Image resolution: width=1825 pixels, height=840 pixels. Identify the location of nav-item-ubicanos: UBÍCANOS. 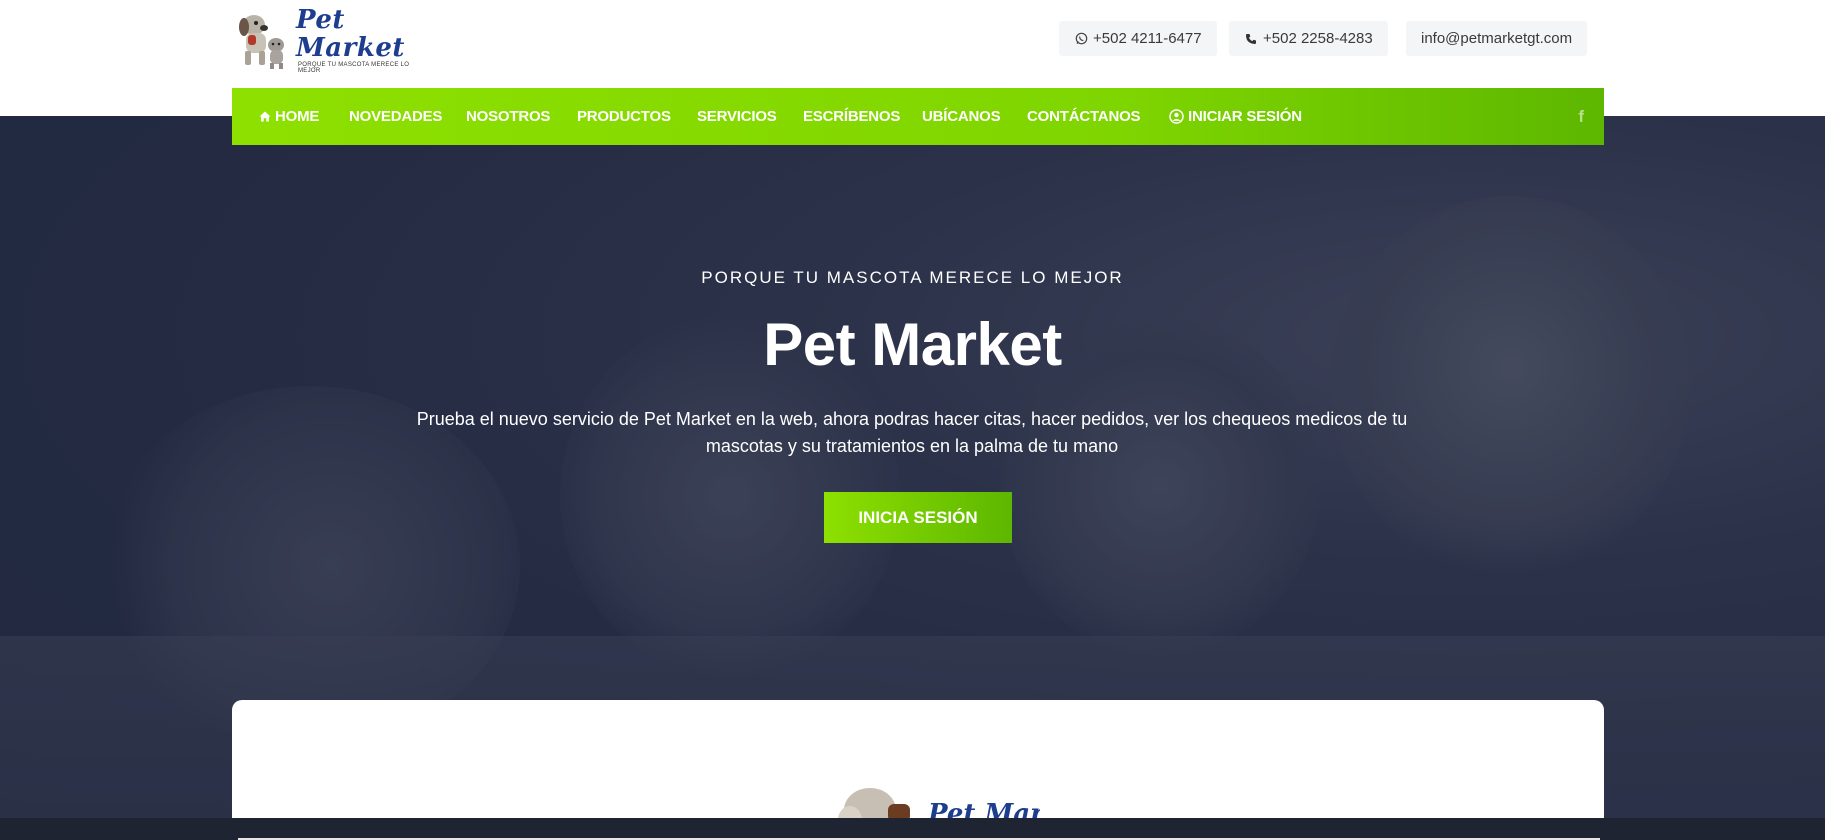
(961, 116).